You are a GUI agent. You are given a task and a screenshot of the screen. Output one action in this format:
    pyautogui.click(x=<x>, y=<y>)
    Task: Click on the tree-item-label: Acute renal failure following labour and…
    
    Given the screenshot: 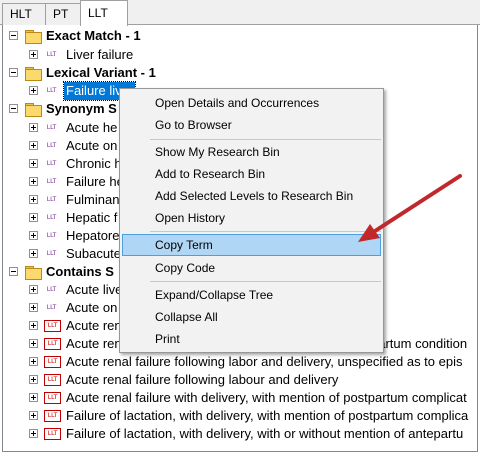 What is the action you would take?
    pyautogui.click(x=202, y=379)
    